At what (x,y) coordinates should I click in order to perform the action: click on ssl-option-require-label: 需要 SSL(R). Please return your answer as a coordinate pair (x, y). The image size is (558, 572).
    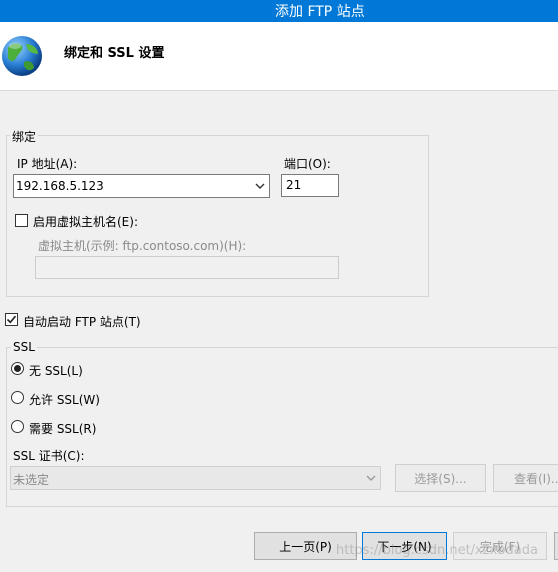
    Looking at the image, I should click on (63, 429).